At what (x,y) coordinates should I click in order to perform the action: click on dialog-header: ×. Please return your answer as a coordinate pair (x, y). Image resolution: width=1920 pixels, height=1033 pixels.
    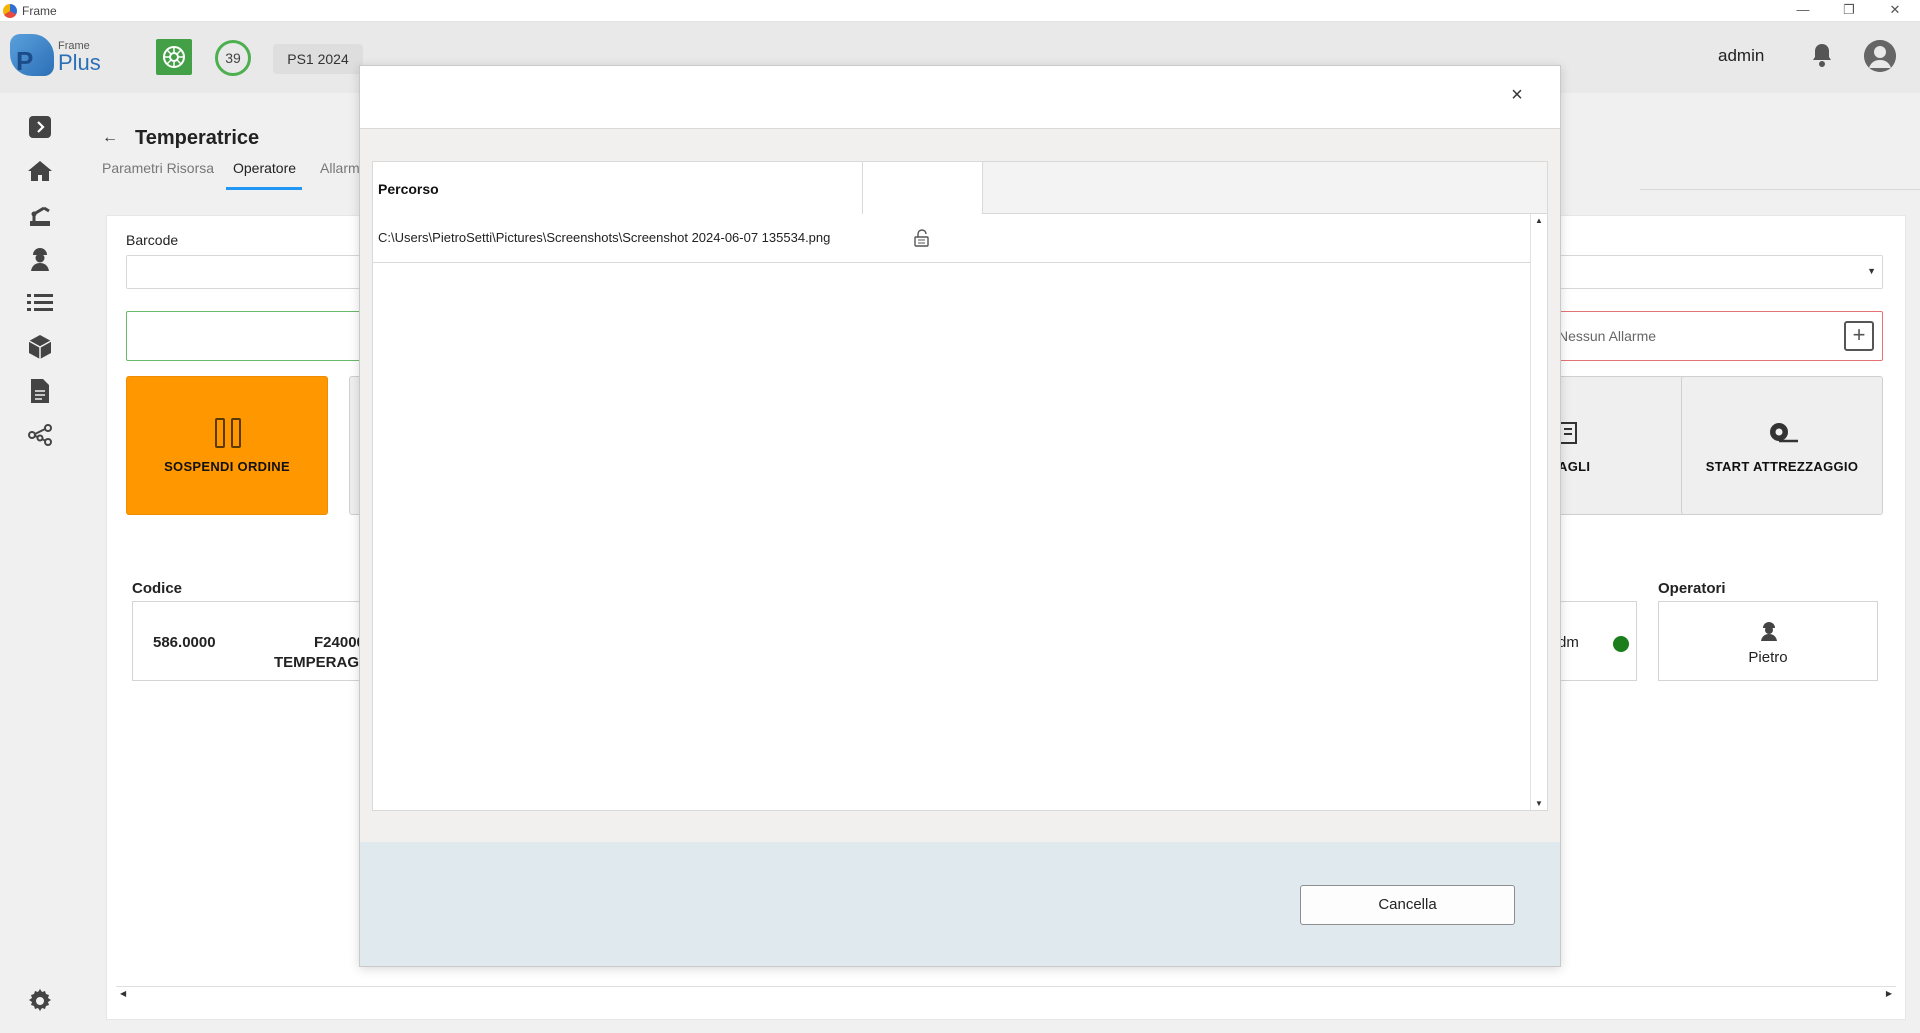
    Looking at the image, I should click on (960, 97).